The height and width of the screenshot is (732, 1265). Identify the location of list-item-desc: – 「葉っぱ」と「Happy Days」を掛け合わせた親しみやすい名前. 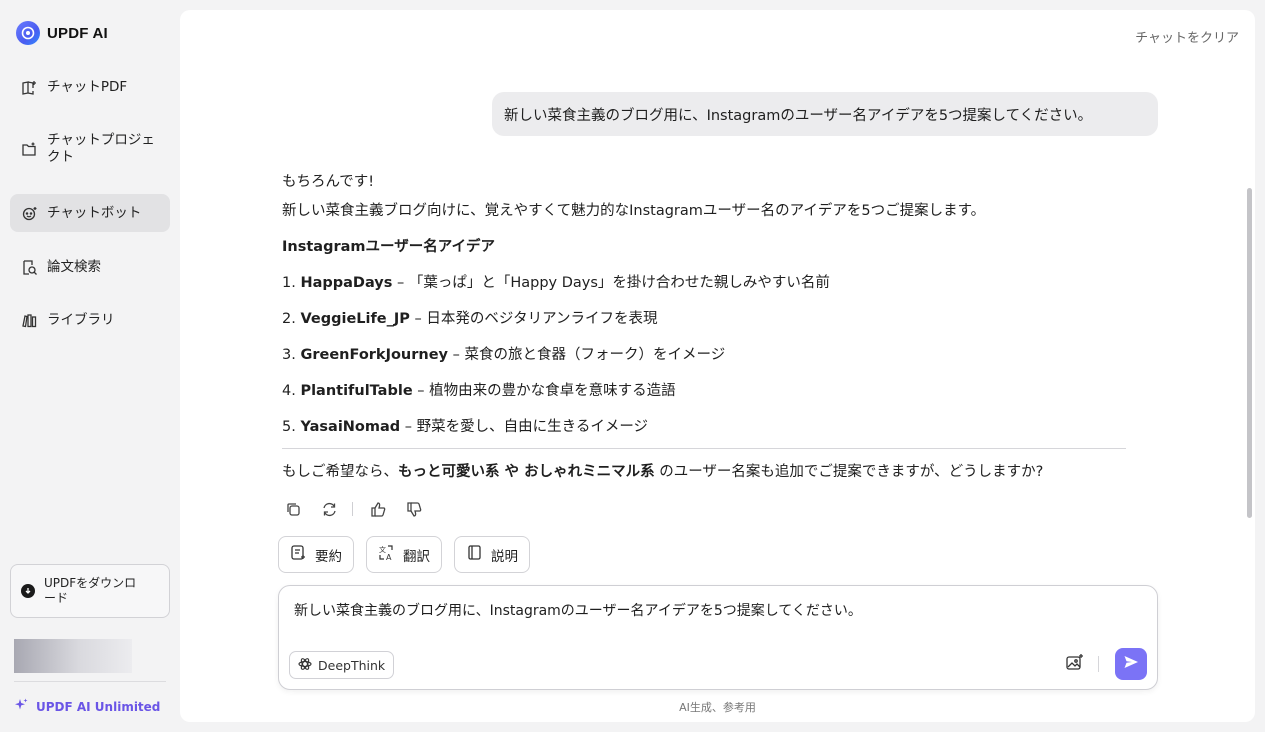
(611, 283).